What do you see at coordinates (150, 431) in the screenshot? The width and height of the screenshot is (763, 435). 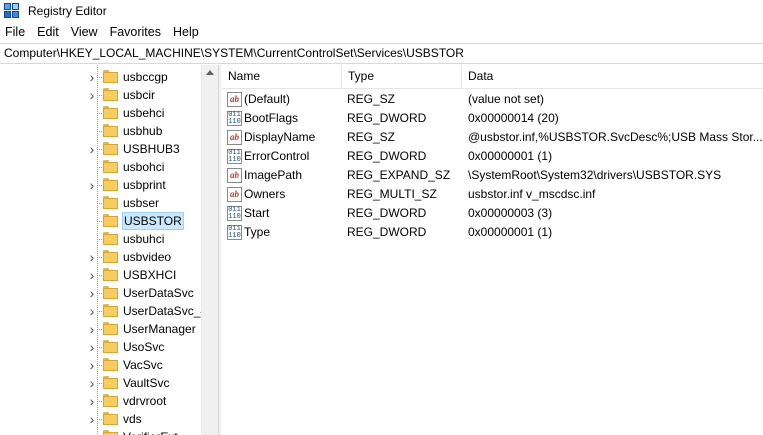 I see `tree-item-label: VerifierExt` at bounding box center [150, 431].